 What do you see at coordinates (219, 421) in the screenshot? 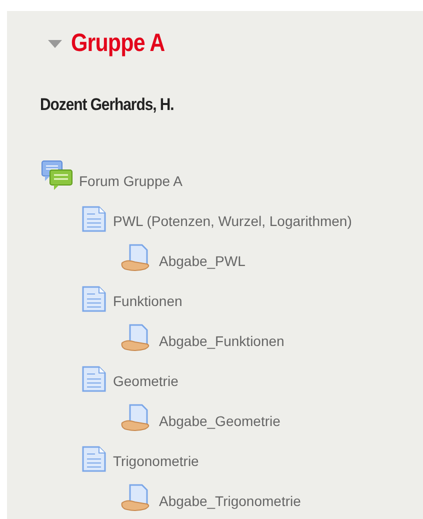
I see `activity-link: Abgabe_Geometrie` at bounding box center [219, 421].